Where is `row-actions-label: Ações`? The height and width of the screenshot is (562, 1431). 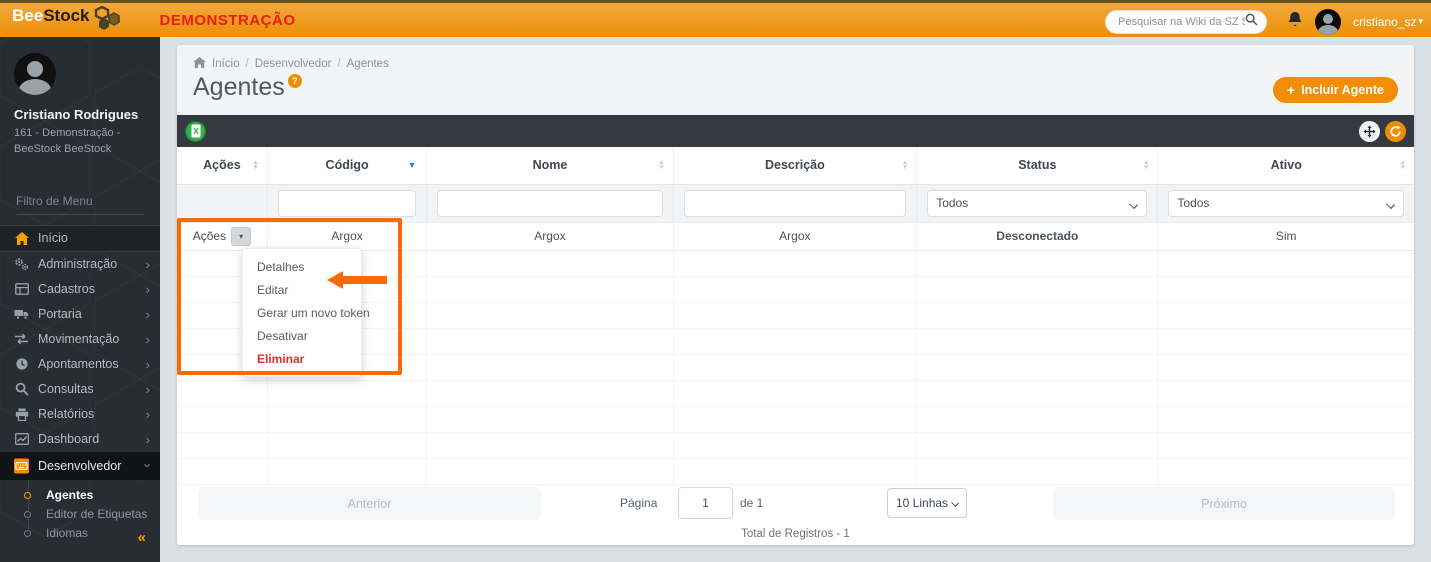 row-actions-label: Ações is located at coordinates (209, 236).